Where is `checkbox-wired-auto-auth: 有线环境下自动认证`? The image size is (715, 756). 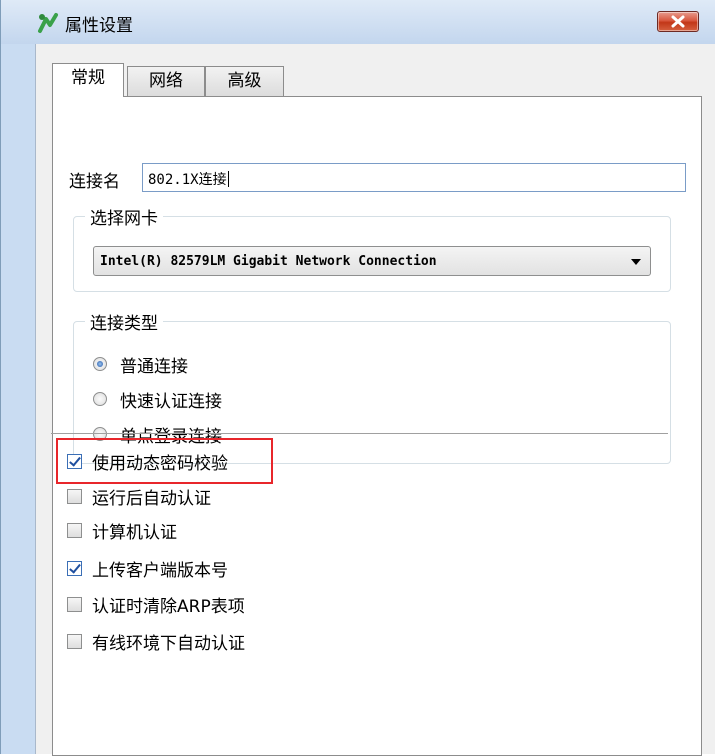
checkbox-wired-auto-auth: 有线环境下自动认证 is located at coordinates (156, 641).